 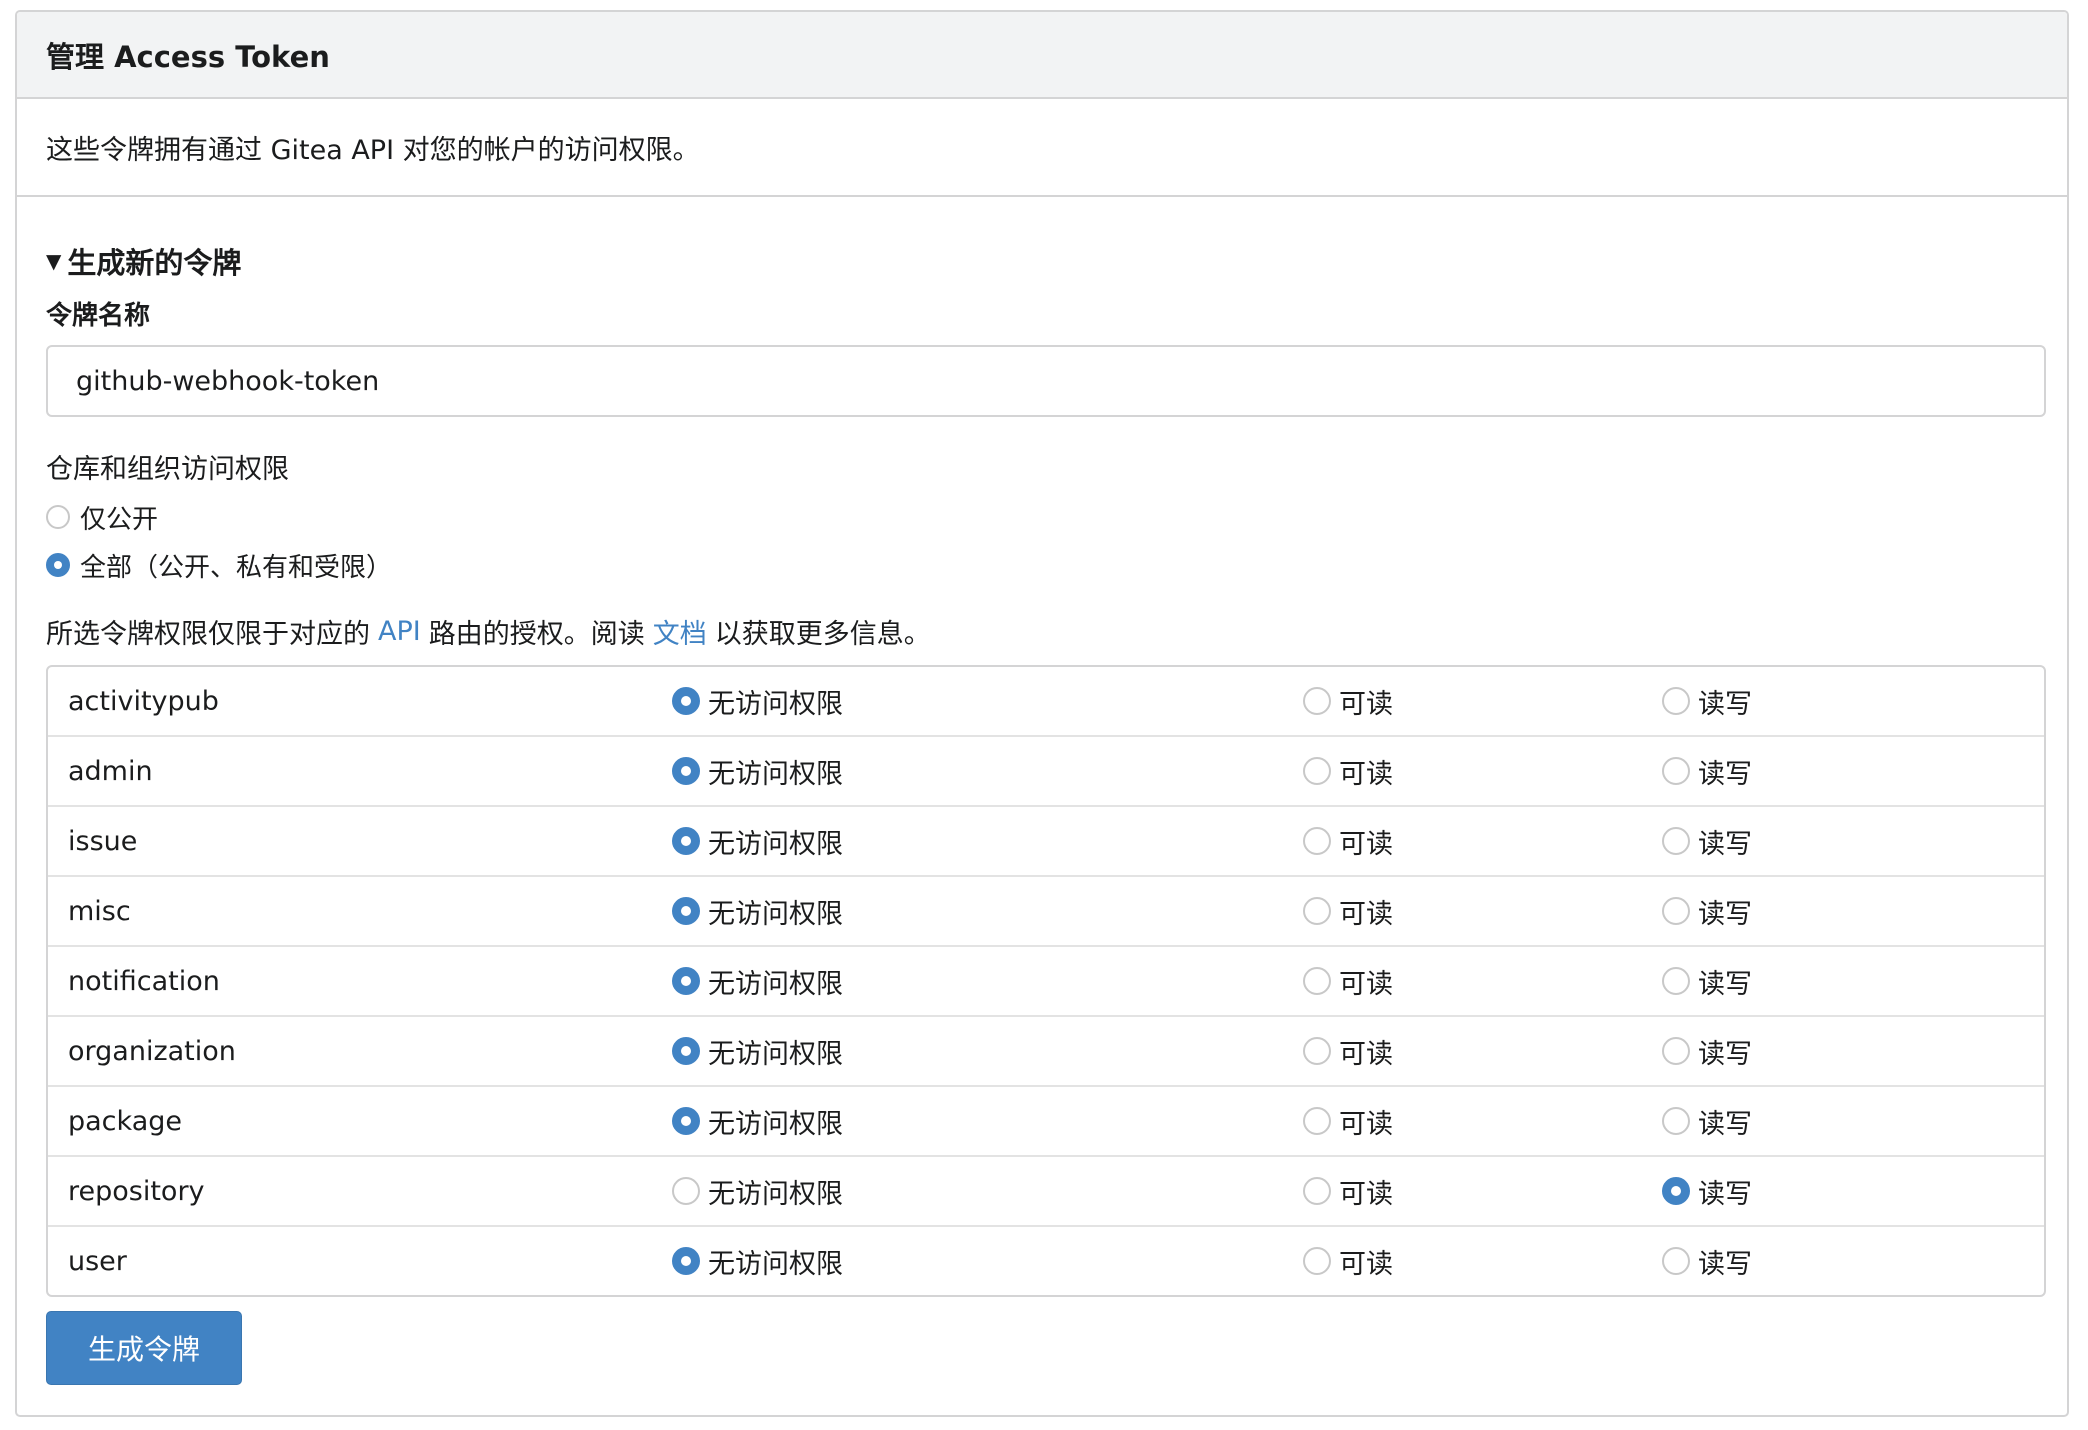 I want to click on scope-row-notification: notification 无访问权限 可读 读写, so click(x=1046, y=982).